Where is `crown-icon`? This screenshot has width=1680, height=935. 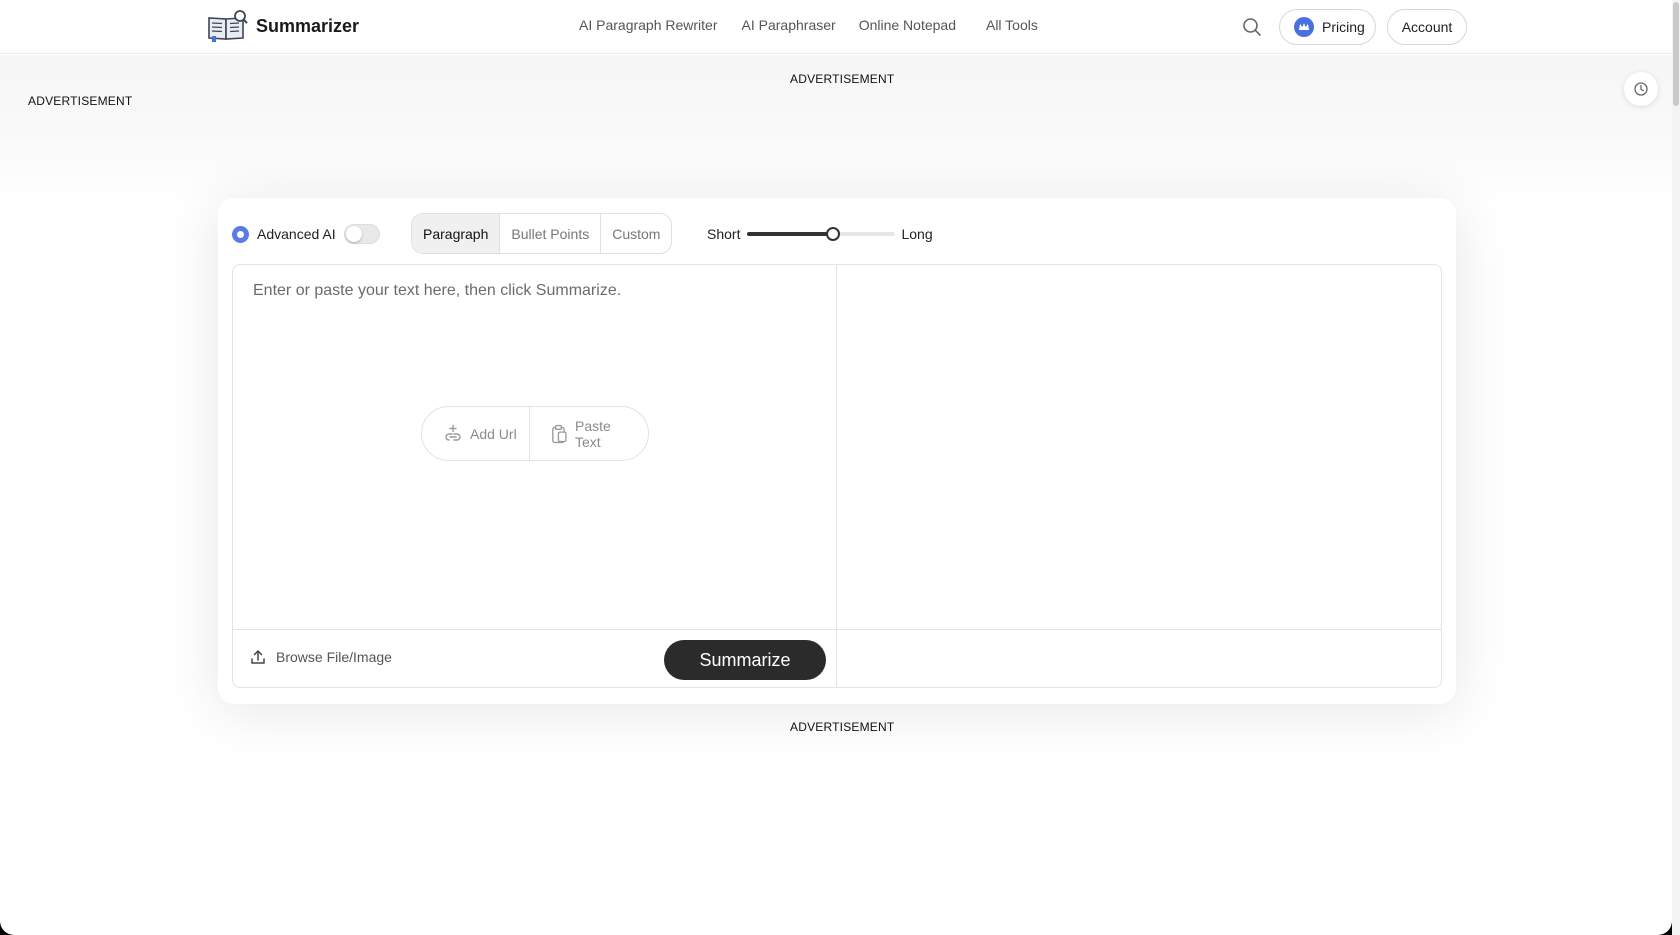
crown-icon is located at coordinates (1304, 27).